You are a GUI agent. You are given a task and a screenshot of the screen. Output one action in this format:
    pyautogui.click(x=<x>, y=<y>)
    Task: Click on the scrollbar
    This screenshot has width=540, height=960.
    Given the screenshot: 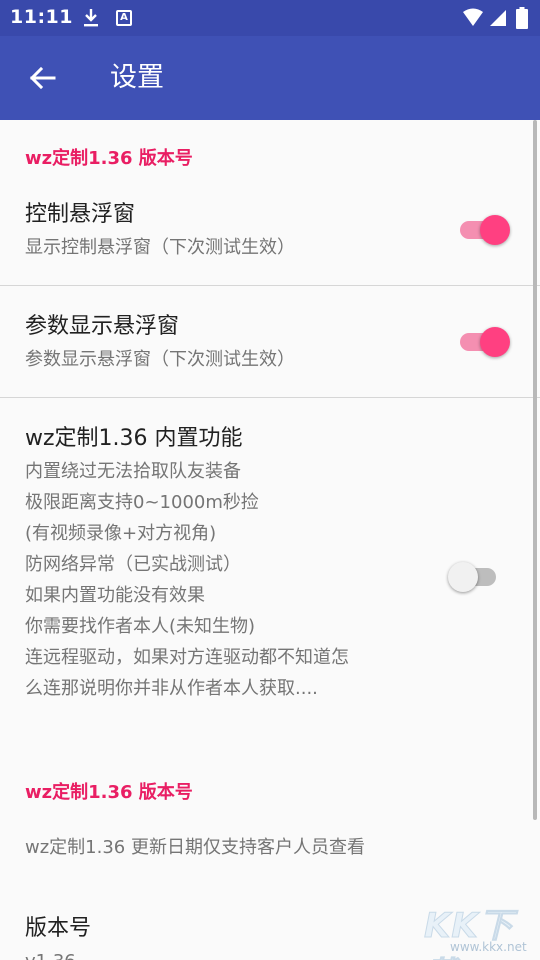 What is the action you would take?
    pyautogui.click(x=535, y=470)
    